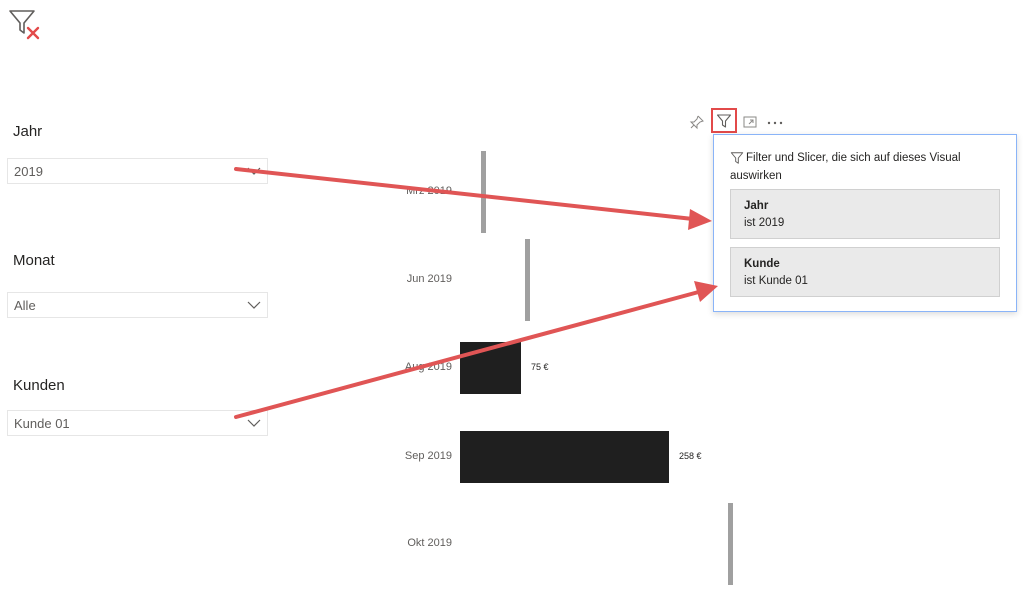 The width and height of the screenshot is (1024, 594). I want to click on filter-card-condition: ist 2019, so click(764, 223).